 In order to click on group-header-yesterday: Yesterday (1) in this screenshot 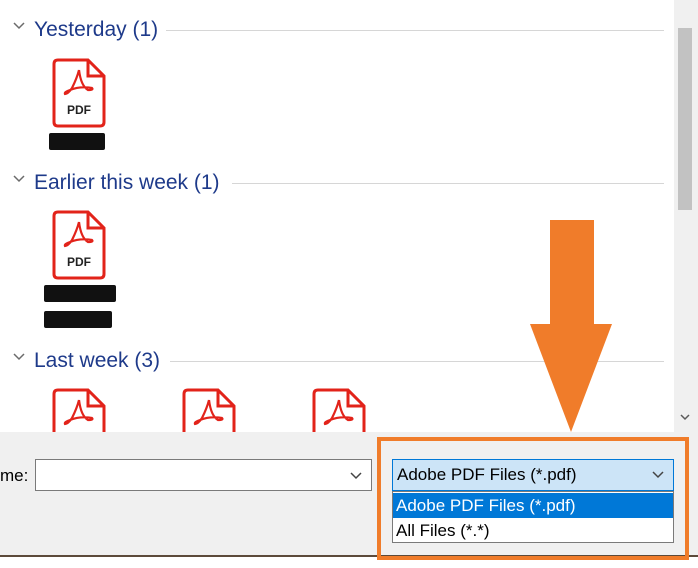, I will do `click(337, 30)`.